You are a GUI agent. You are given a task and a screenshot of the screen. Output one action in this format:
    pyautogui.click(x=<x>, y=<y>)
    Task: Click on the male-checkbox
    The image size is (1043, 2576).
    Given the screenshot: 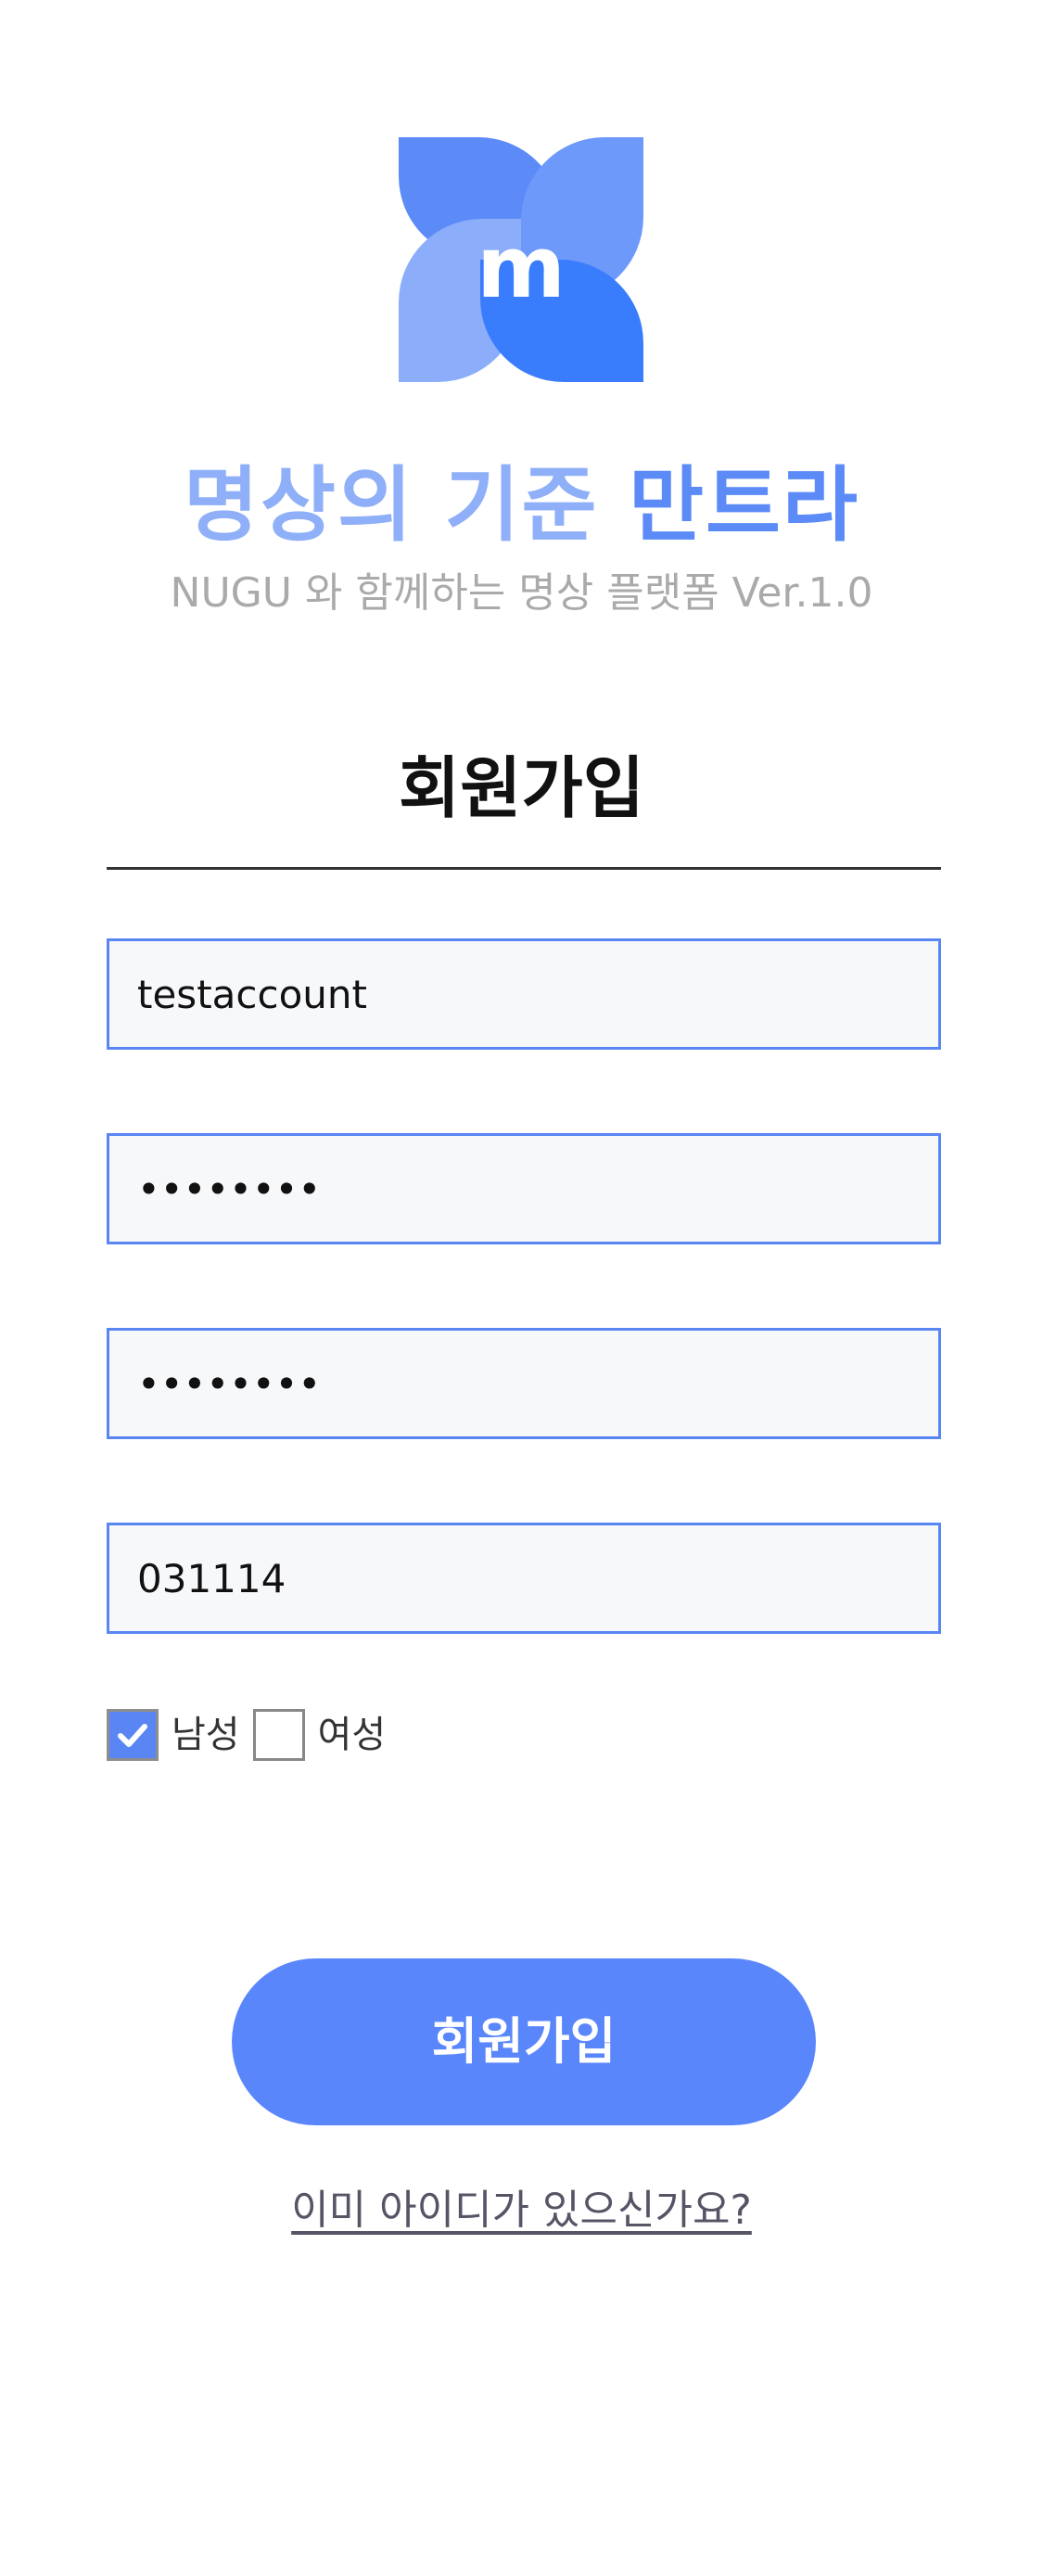 What is the action you would take?
    pyautogui.click(x=133, y=1735)
    